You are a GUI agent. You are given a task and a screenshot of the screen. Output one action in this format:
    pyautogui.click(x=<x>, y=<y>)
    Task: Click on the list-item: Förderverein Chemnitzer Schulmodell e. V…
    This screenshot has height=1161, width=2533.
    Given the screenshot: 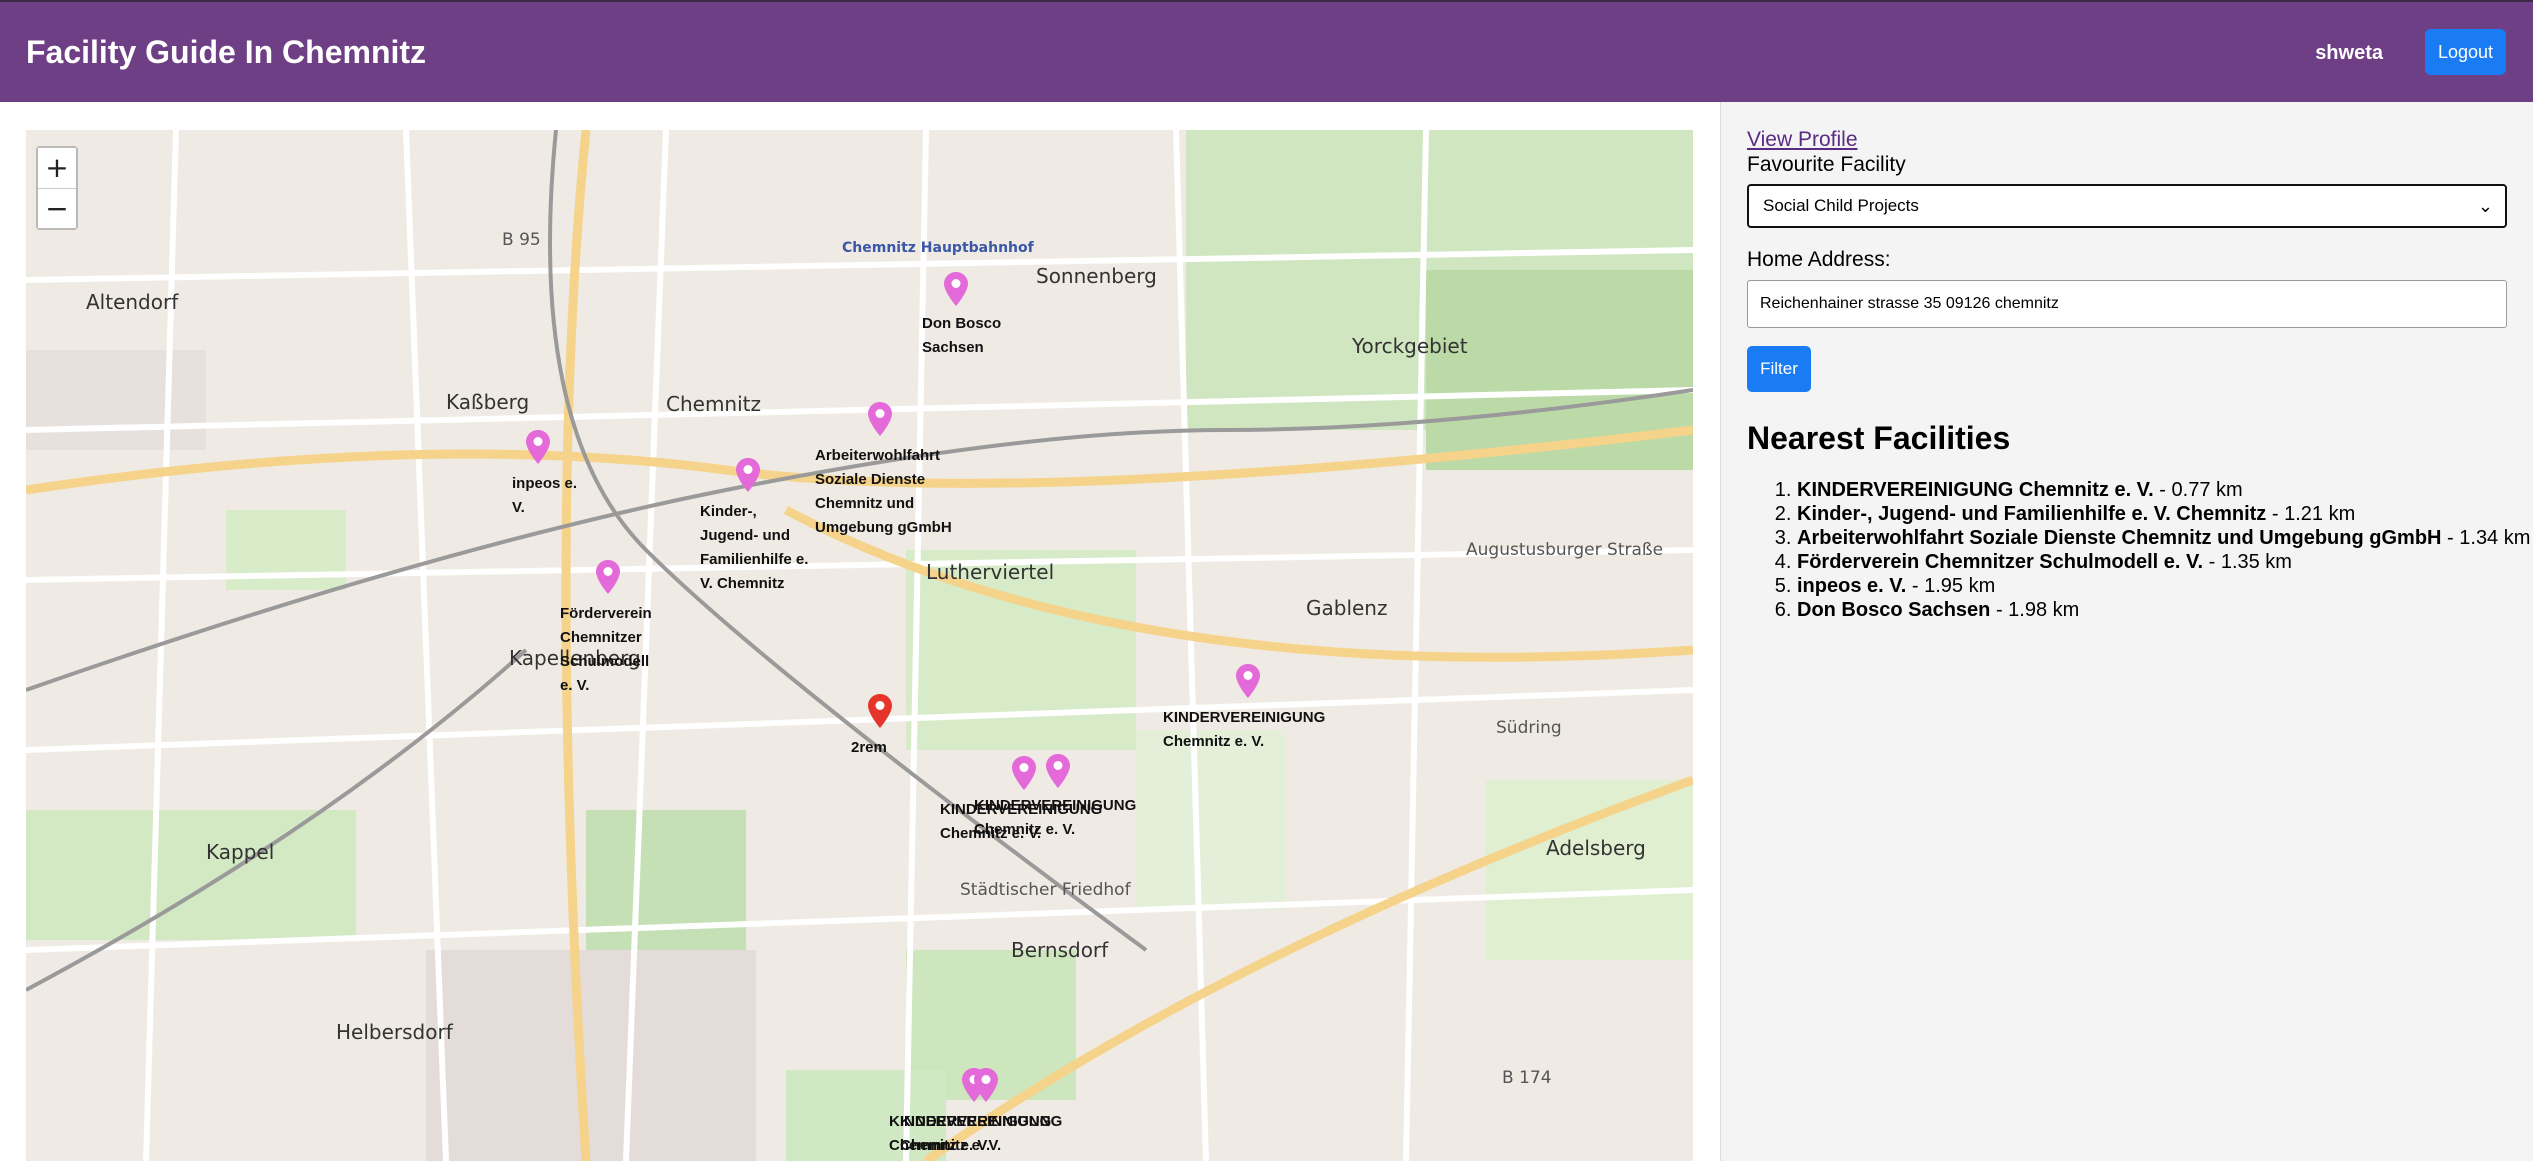 What is the action you would take?
    pyautogui.click(x=2165, y=562)
    